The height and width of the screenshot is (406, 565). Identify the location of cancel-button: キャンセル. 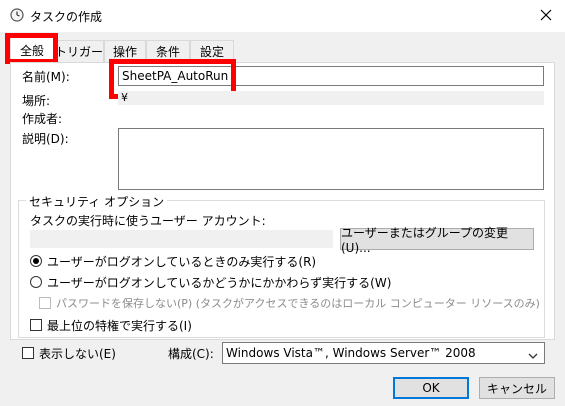
(517, 388).